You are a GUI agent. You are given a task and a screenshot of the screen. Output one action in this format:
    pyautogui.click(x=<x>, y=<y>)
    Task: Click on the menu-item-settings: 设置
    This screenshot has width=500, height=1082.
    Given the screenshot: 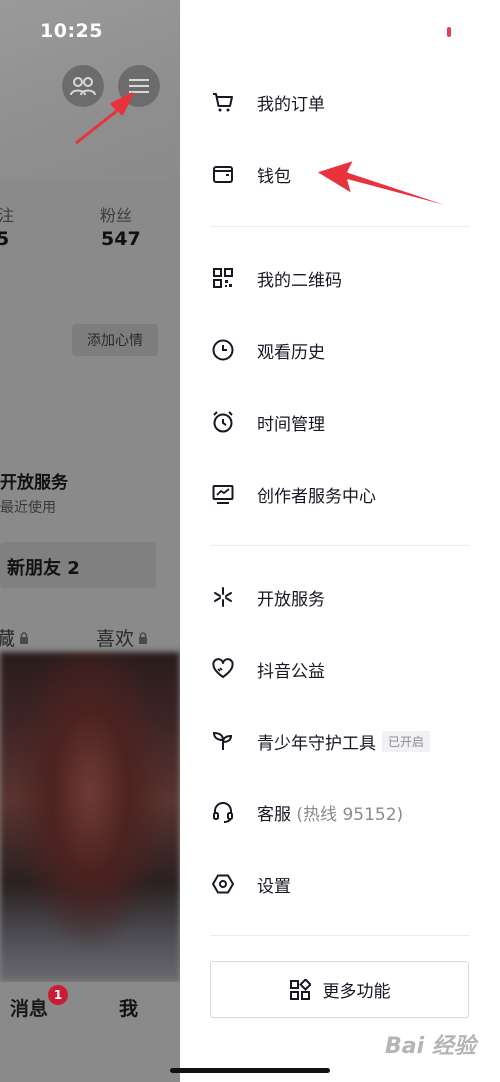 What is the action you would take?
    pyautogui.click(x=340, y=884)
    